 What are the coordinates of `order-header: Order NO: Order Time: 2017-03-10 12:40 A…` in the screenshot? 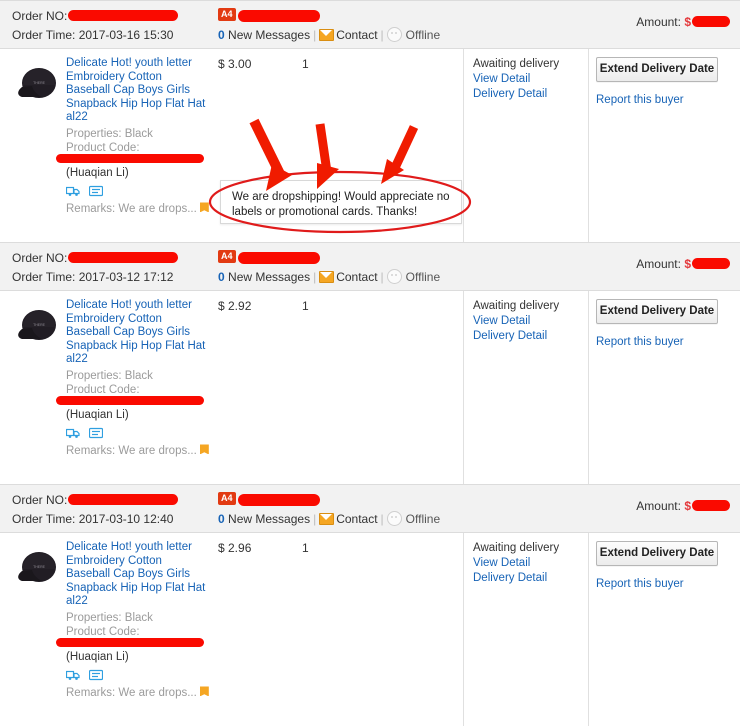 It's located at (370, 508).